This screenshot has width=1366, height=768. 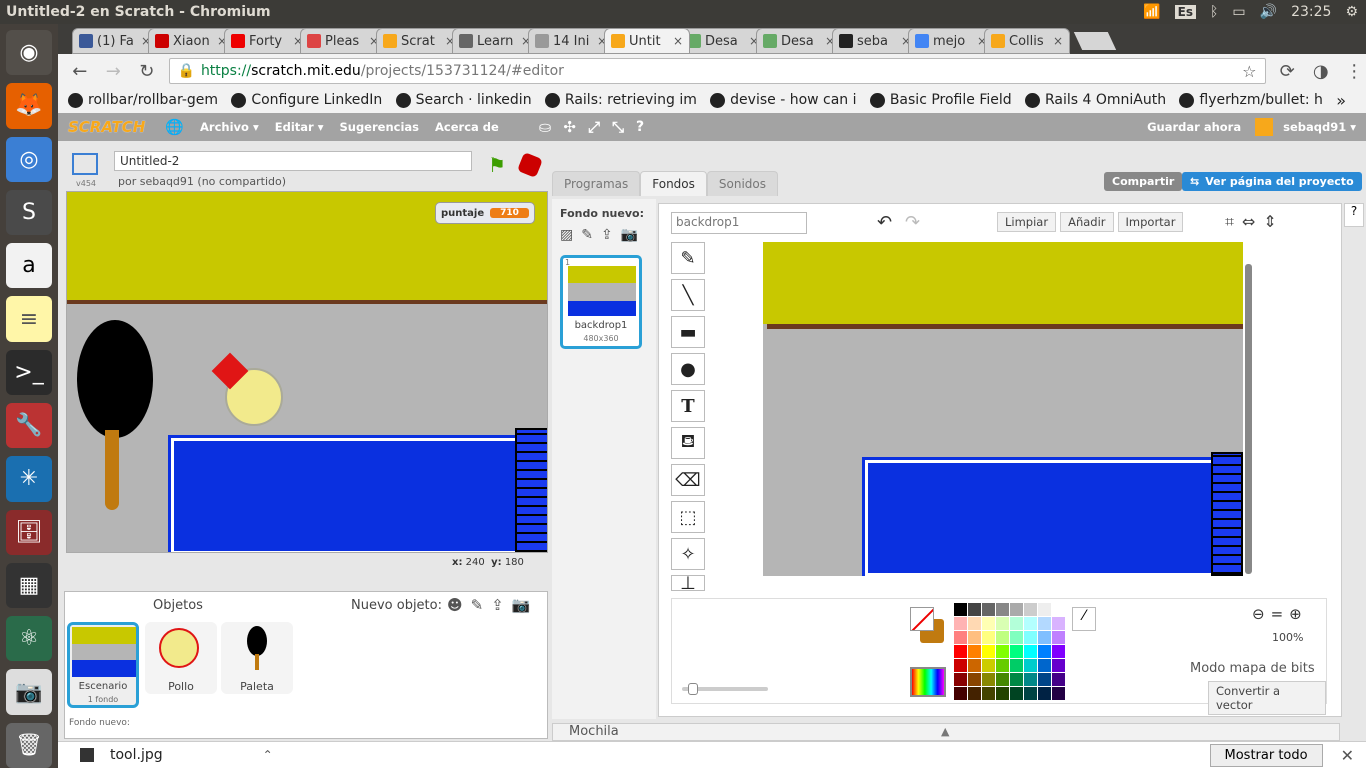 I want to click on canvas-scrollbar, so click(x=1248, y=419).